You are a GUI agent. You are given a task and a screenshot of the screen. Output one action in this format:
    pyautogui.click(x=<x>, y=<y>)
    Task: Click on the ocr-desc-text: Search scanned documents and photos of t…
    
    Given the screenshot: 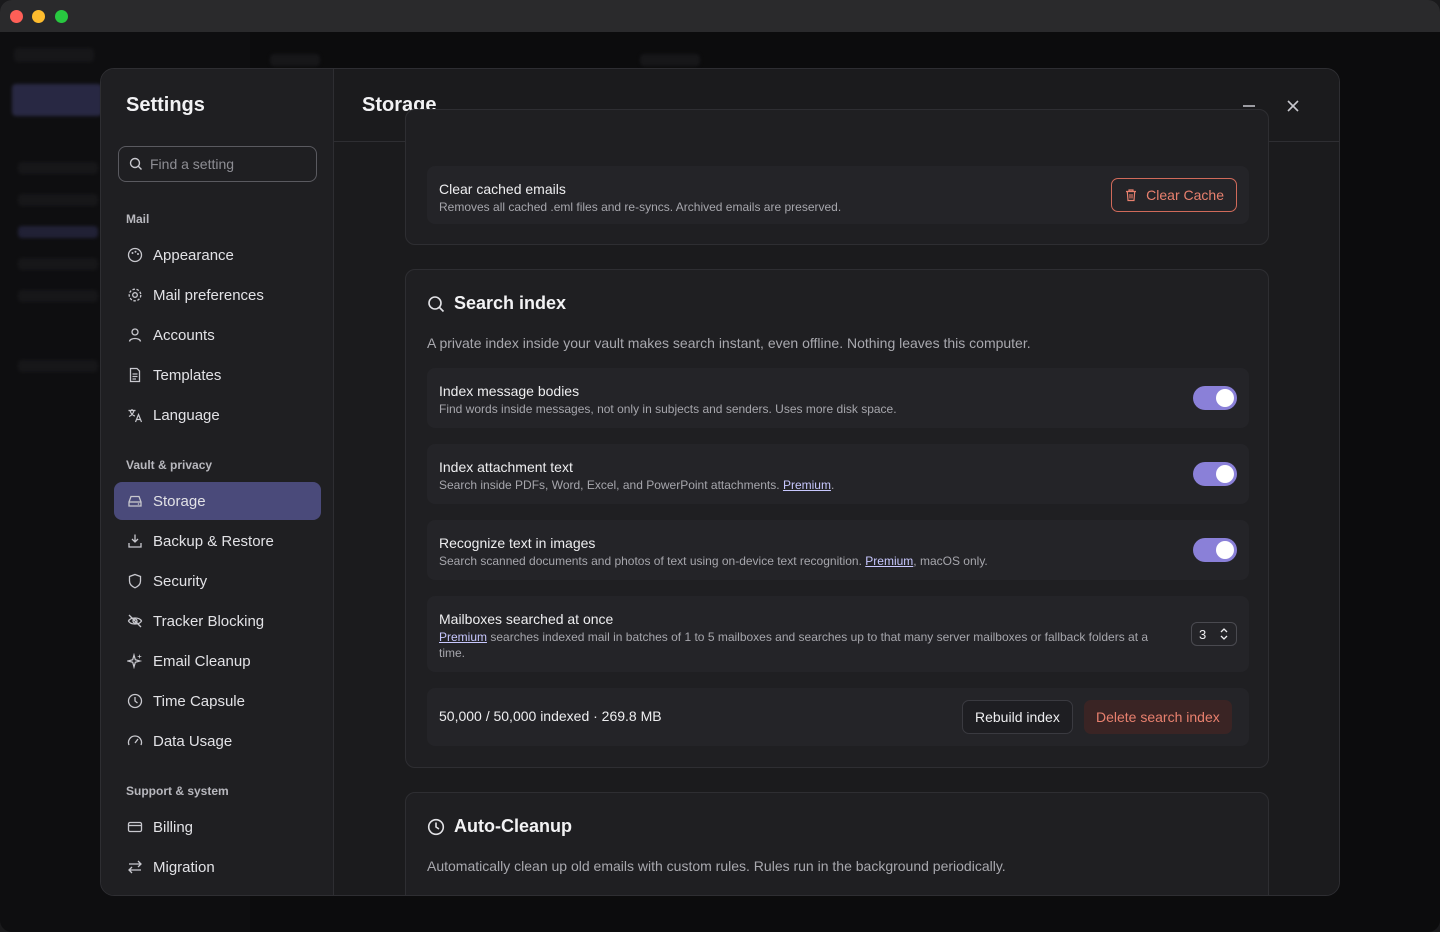 What is the action you would take?
    pyautogui.click(x=650, y=561)
    